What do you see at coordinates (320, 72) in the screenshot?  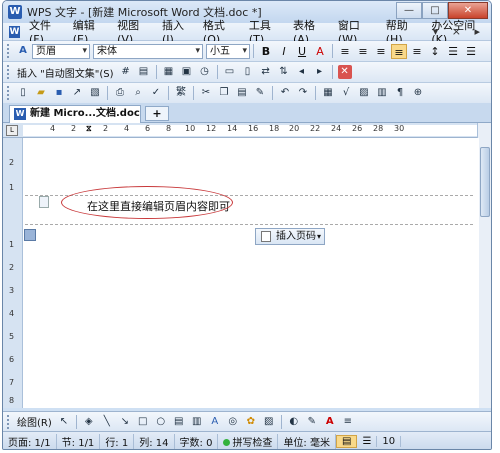 I see `next-section-icon: ▸` at bounding box center [320, 72].